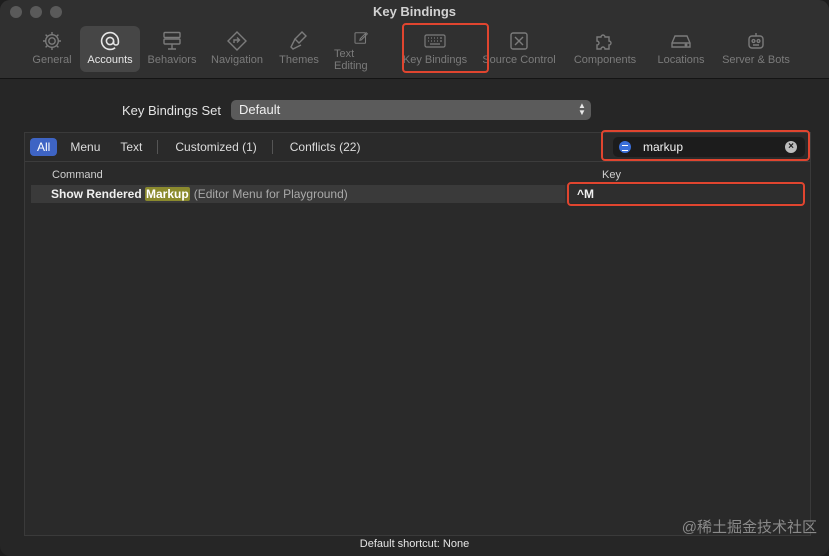 Image resolution: width=829 pixels, height=556 pixels. Describe the element at coordinates (110, 60) in the screenshot. I see `tab-accounts-label: Accounts` at that location.